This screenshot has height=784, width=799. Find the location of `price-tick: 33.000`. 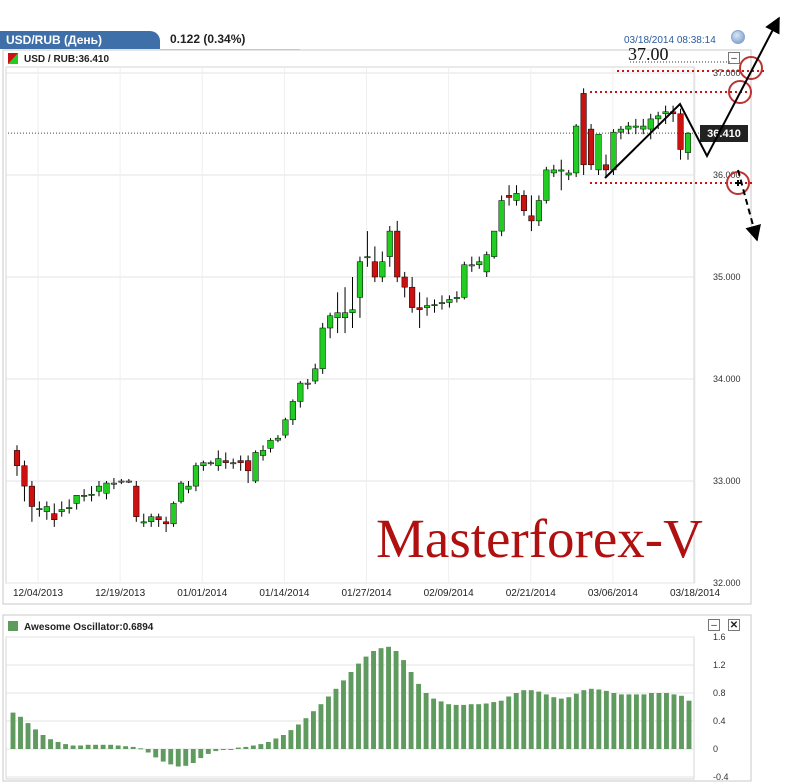

price-tick: 33.000 is located at coordinates (727, 481).